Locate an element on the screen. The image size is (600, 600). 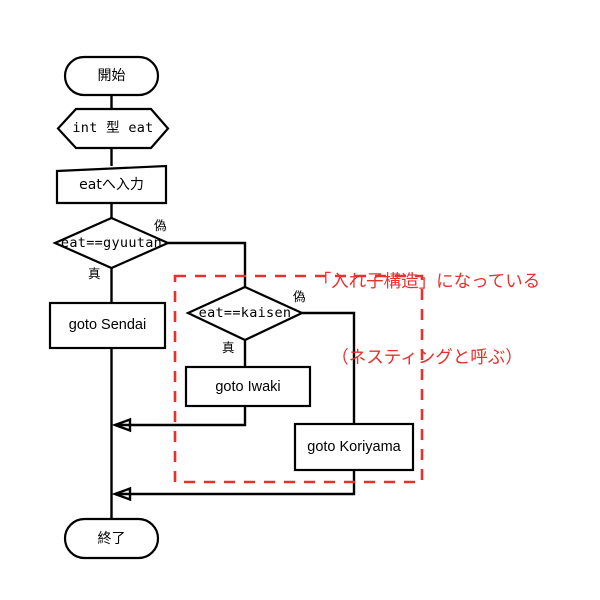
nesting-annotation-line-1: 「入れ子構造」になっている is located at coordinates (427, 281).